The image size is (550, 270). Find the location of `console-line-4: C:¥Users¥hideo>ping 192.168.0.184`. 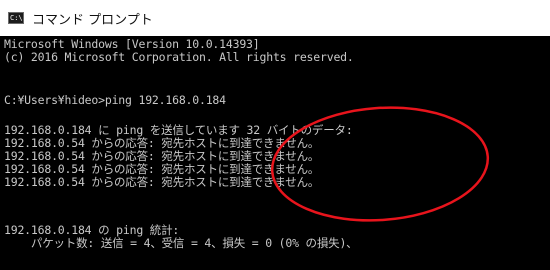

console-line-4: C:¥Users¥hideo>ping 192.168.0.184 is located at coordinates (115, 100).